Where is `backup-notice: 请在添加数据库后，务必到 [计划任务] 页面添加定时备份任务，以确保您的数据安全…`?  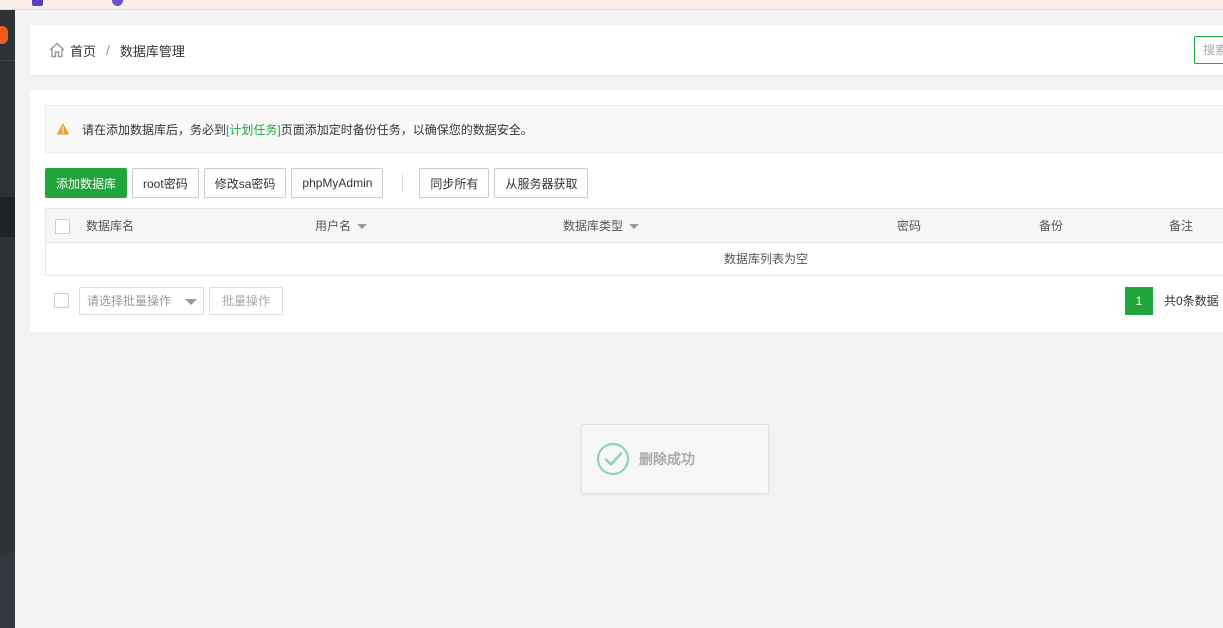
backup-notice: 请在添加数据库后，务必到 [计划任务] 页面添加定时备份任务，以确保您的数据安全… is located at coordinates (634, 129).